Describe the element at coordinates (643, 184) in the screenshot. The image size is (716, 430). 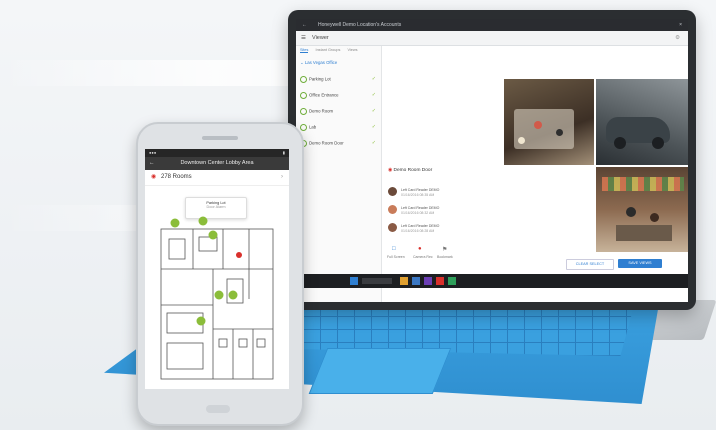
I see `shelf` at that location.